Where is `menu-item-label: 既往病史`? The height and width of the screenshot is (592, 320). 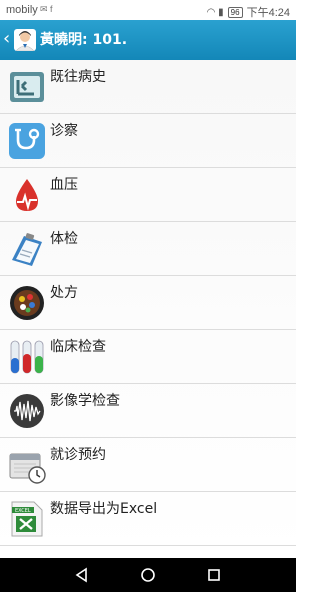 menu-item-label: 既往病史 is located at coordinates (78, 77).